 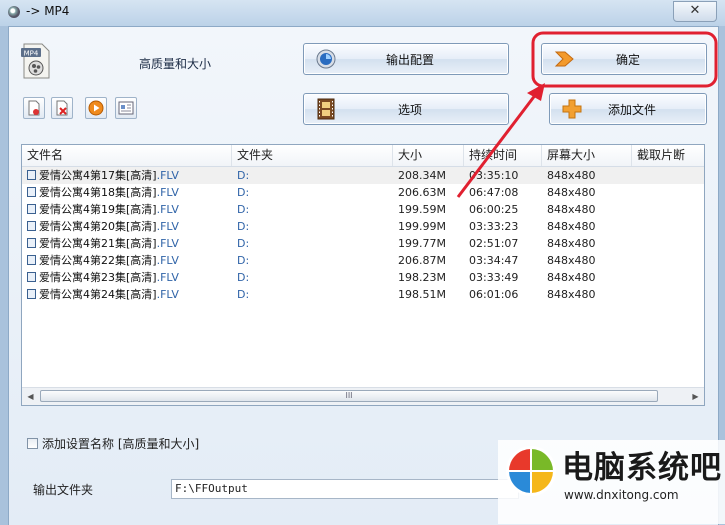 I want to click on size-cell: 208.34M, so click(x=422, y=175).